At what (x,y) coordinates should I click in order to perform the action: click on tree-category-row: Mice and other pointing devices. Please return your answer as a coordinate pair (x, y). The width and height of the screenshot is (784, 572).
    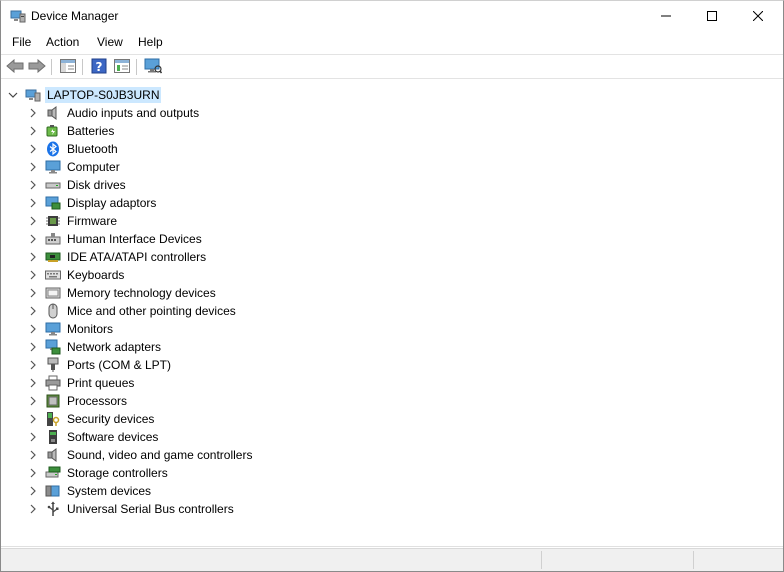
    Looking at the image, I should click on (132, 311).